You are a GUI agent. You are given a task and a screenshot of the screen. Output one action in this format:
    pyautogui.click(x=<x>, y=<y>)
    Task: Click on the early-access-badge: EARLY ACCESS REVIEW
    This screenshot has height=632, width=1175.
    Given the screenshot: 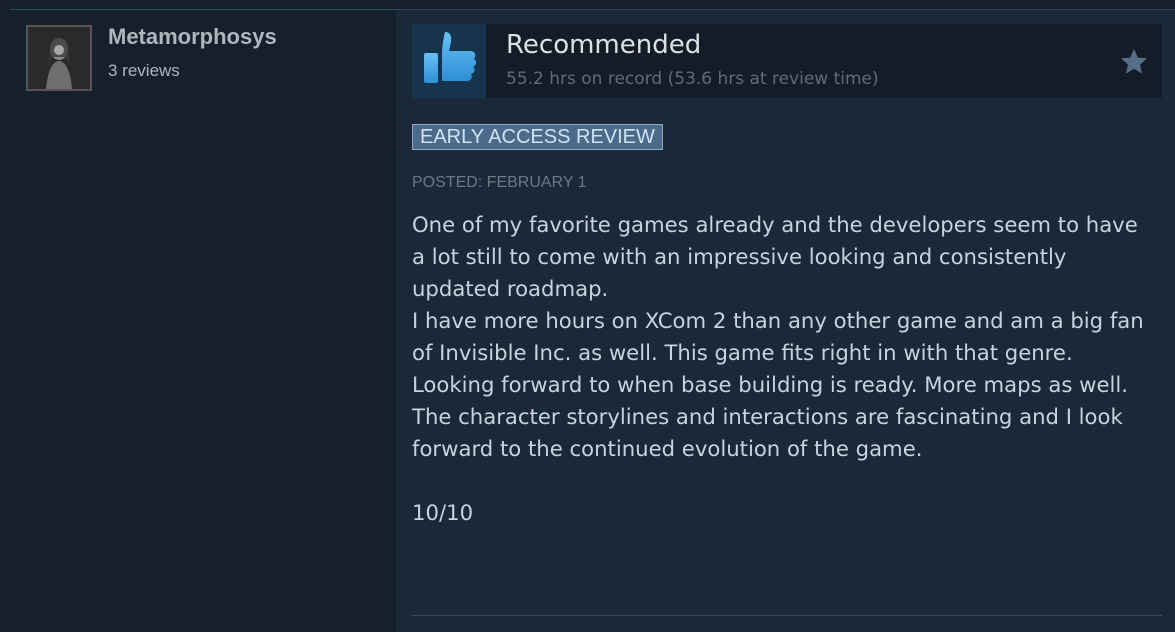 What is the action you would take?
    pyautogui.click(x=537, y=137)
    